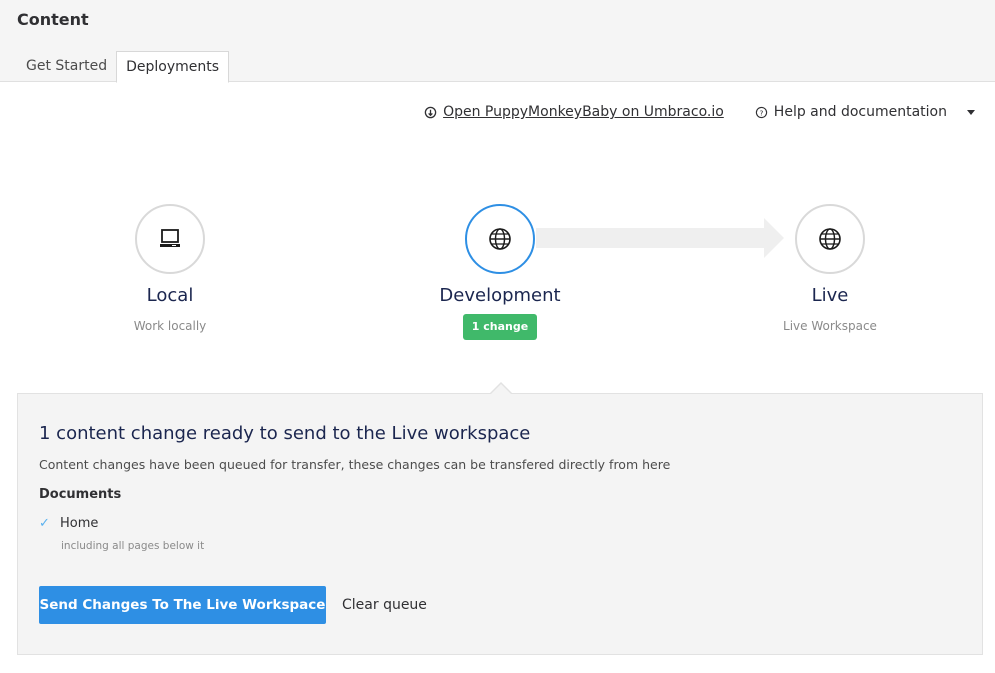 The width and height of the screenshot is (995, 673). What do you see at coordinates (133, 546) in the screenshot?
I see `document-note: including all pages below it` at bounding box center [133, 546].